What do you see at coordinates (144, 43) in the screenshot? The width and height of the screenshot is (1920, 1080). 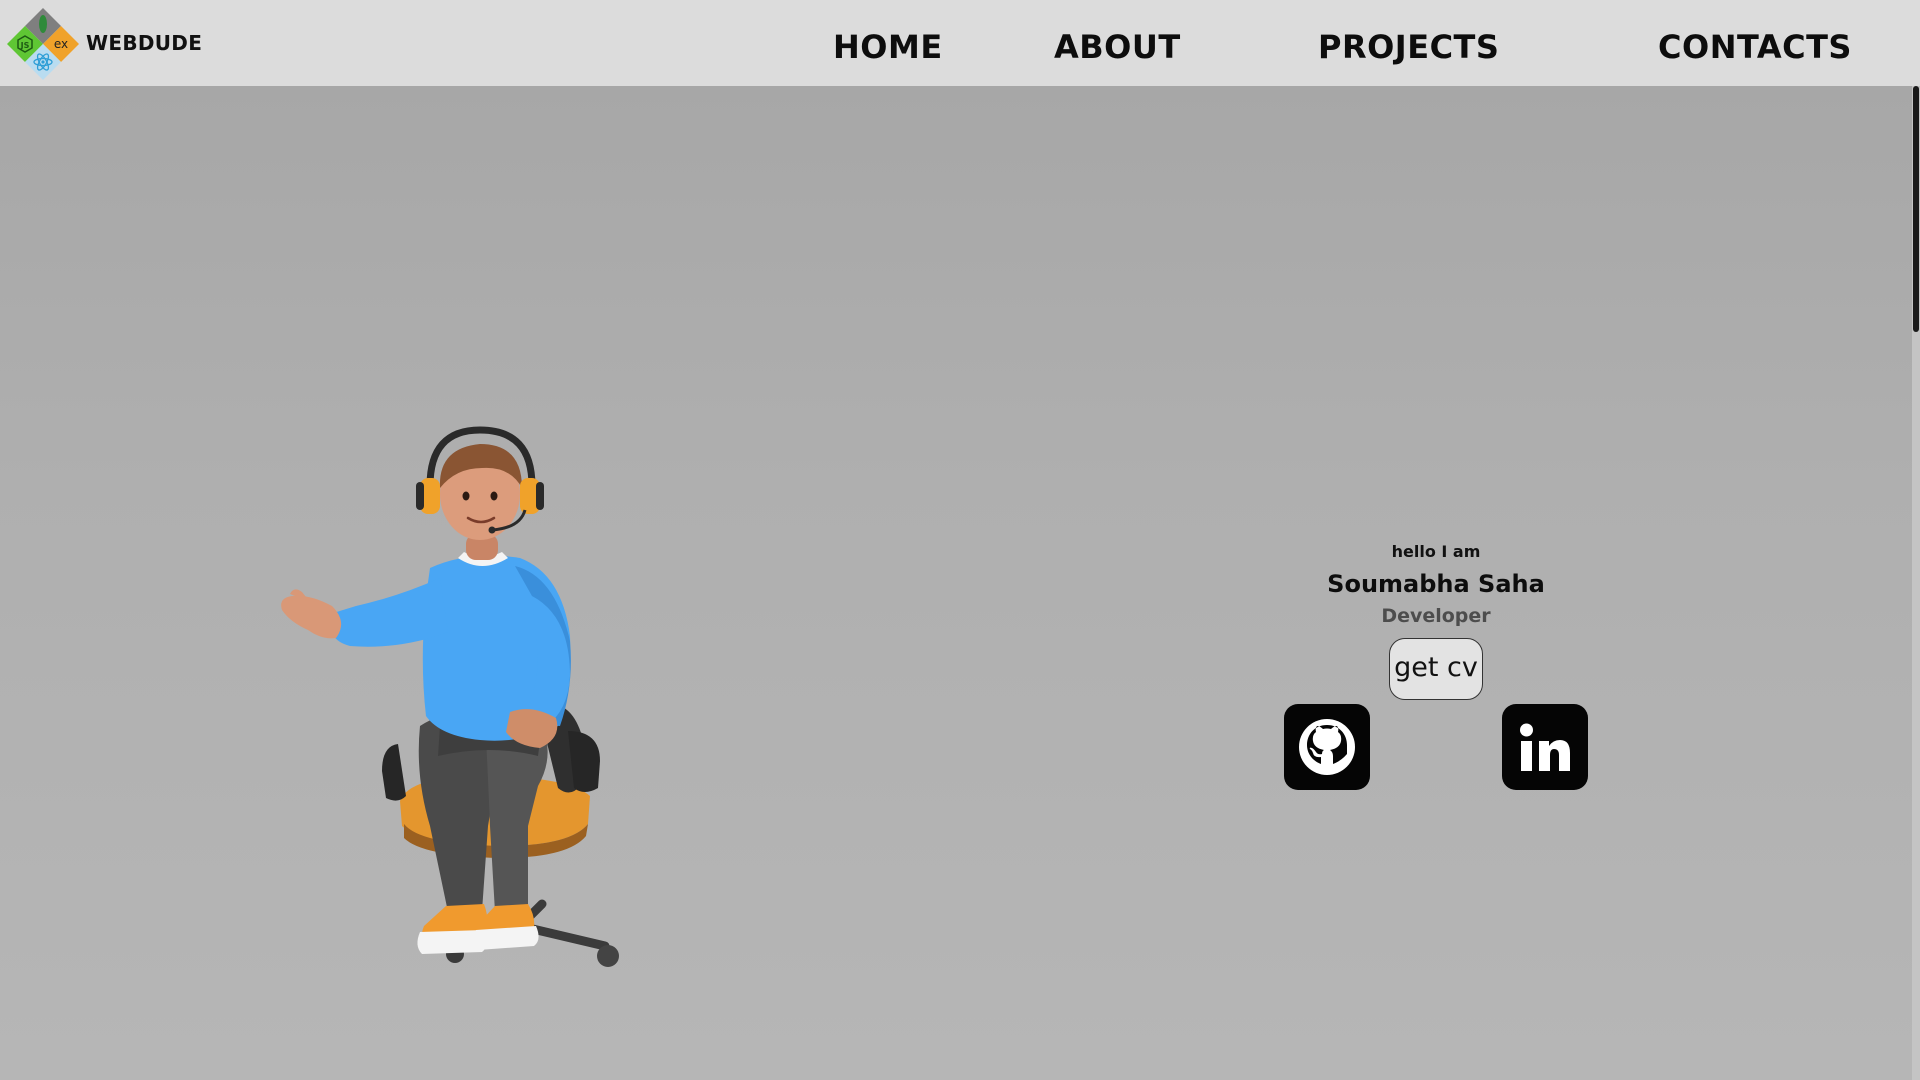 I see `brand-name: WEBDUDE` at bounding box center [144, 43].